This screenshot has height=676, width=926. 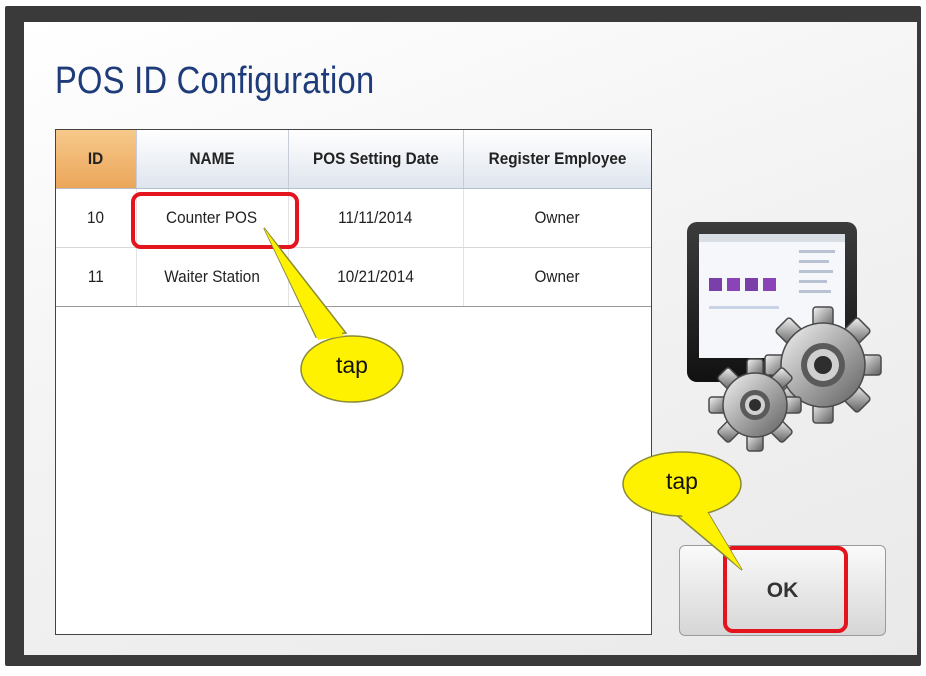 I want to click on cell-date: 10/21/2014, so click(x=376, y=277).